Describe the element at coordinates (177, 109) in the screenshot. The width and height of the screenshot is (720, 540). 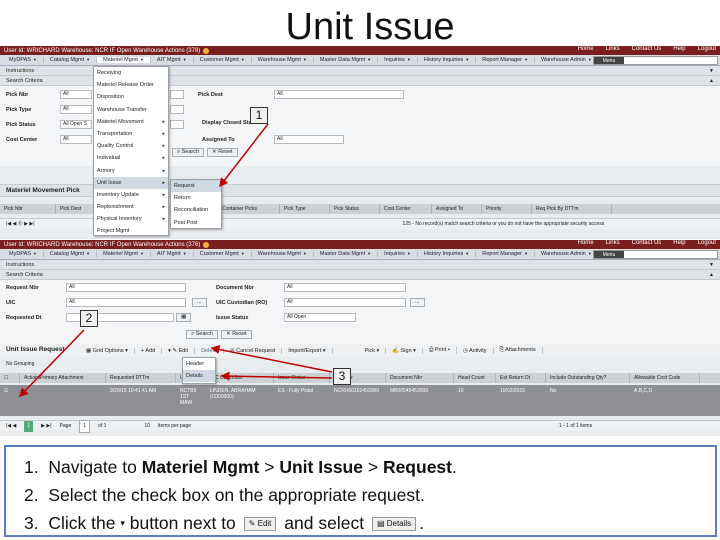
I see `pick-type-extra` at that location.